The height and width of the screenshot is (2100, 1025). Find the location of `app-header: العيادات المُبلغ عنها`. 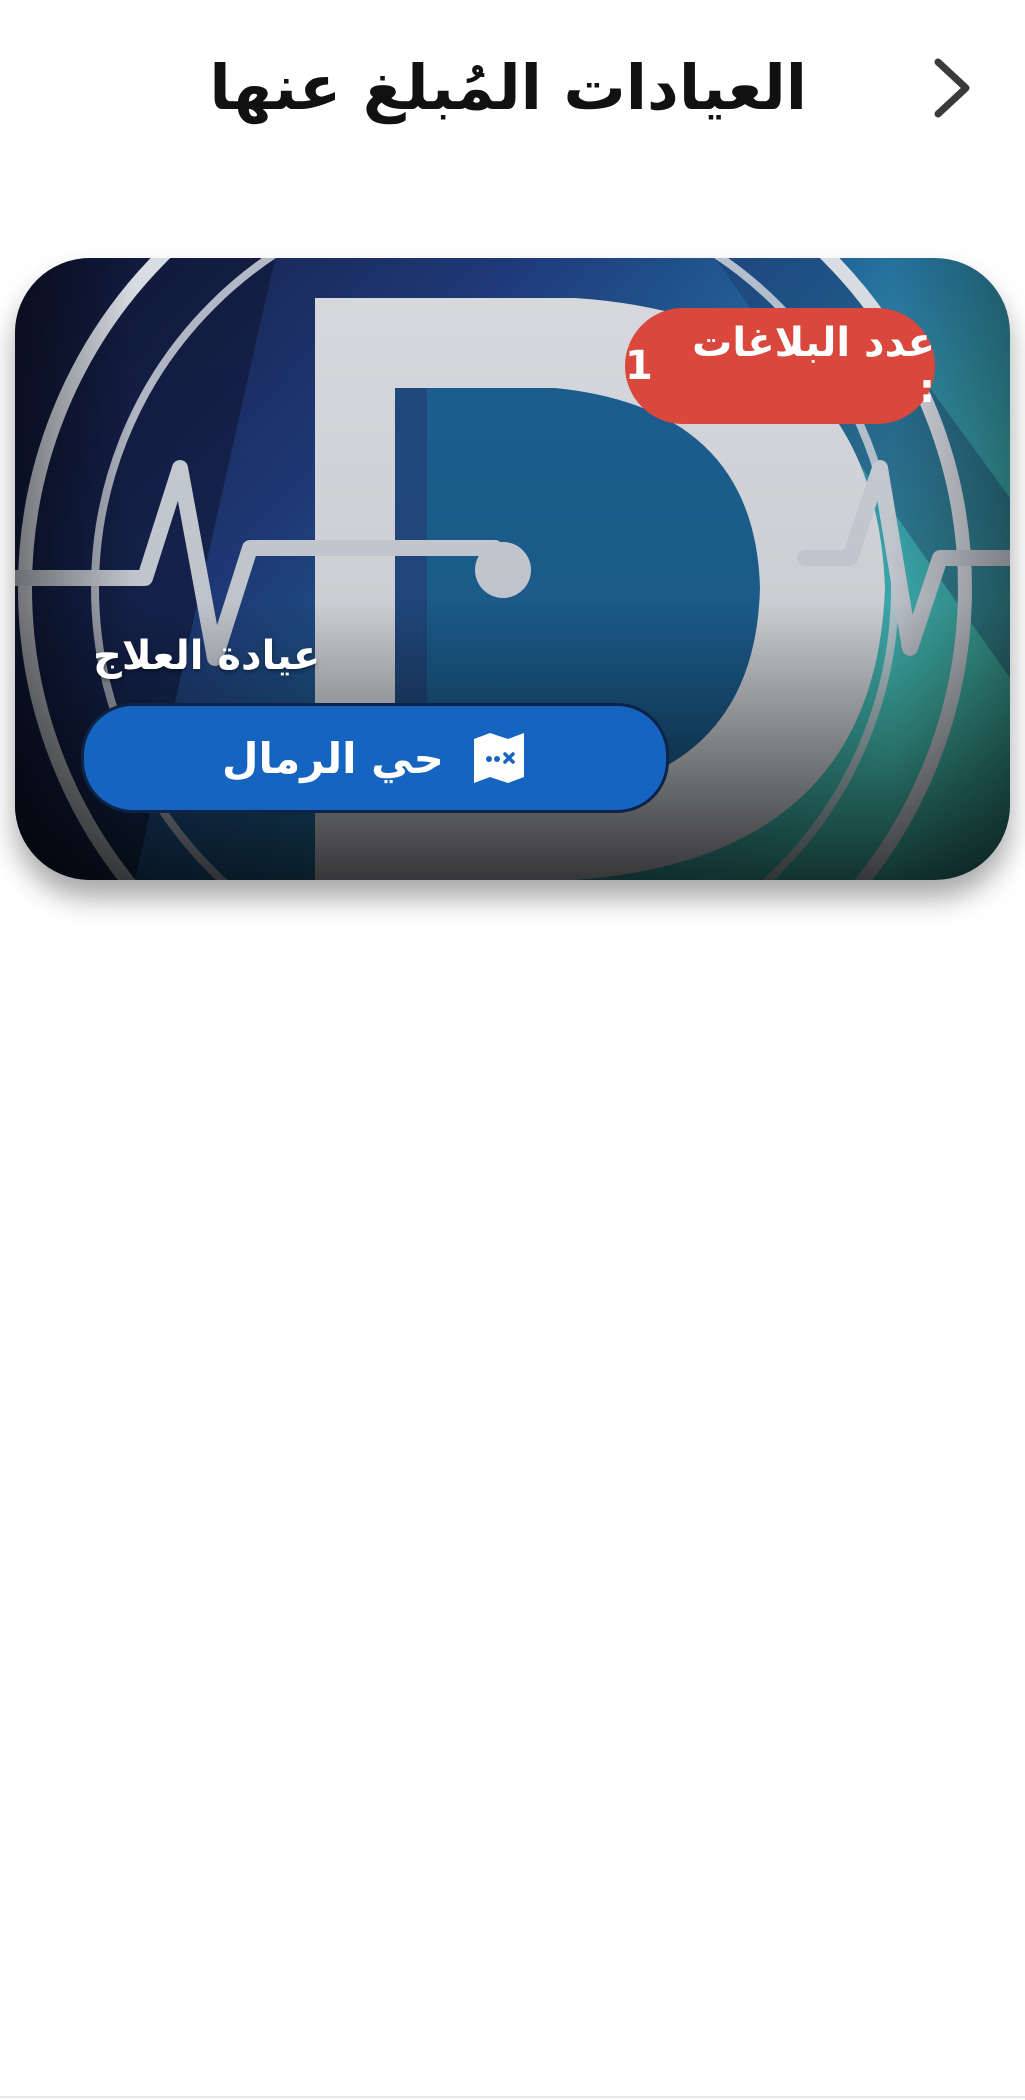

app-header: العيادات المُبلغ عنها is located at coordinates (512, 90).